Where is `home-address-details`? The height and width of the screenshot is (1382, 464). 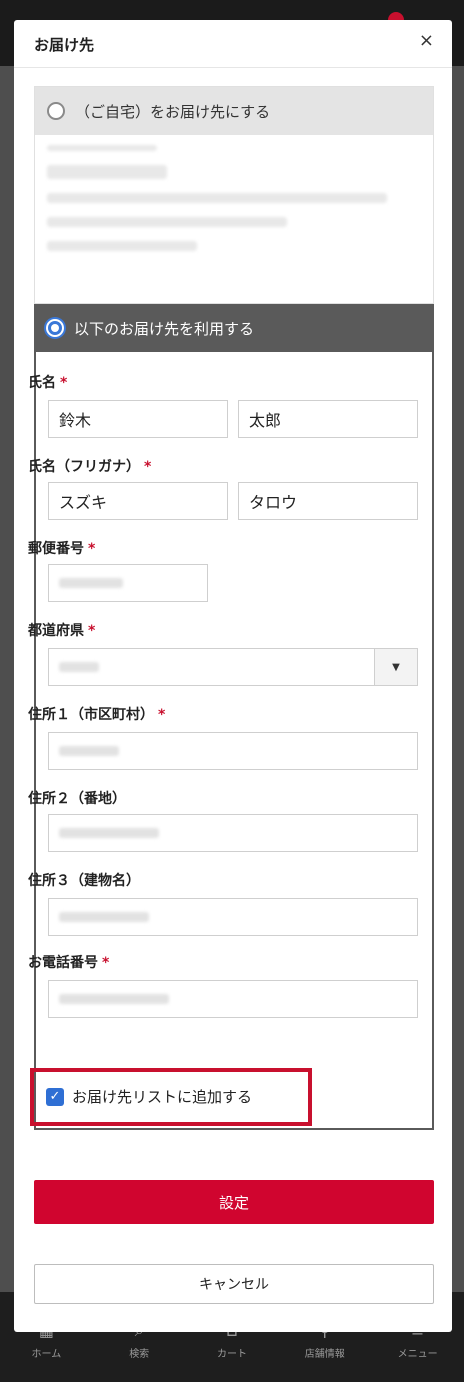
home-address-details is located at coordinates (234, 204).